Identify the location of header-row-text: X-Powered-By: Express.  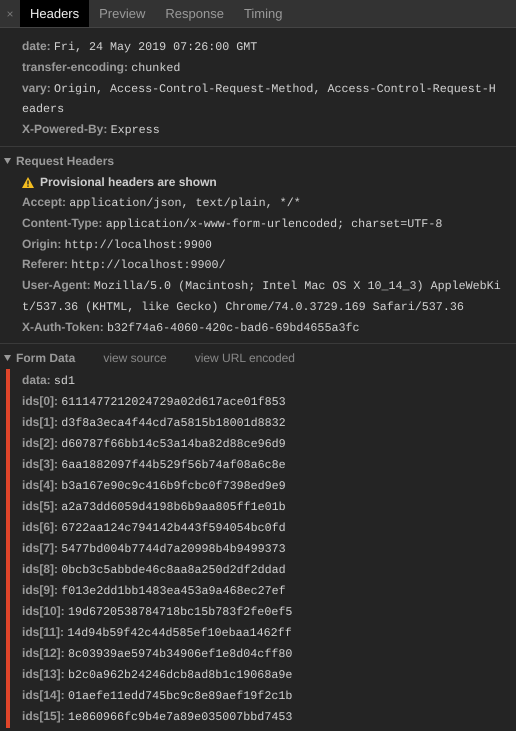
(91, 130).